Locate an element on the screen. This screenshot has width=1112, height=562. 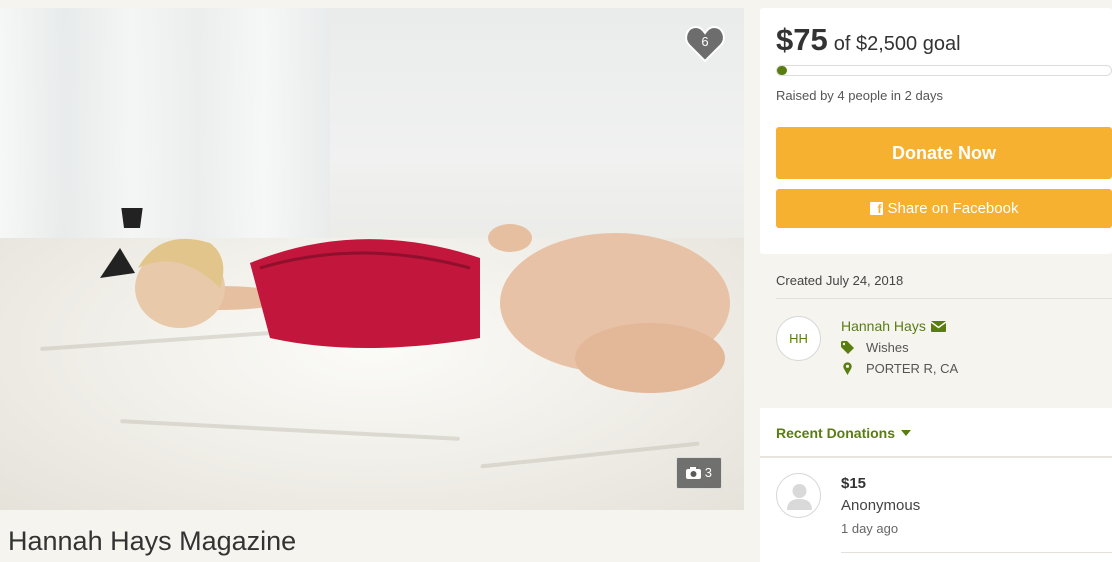
photo-count-label: 3 is located at coordinates (708, 472).